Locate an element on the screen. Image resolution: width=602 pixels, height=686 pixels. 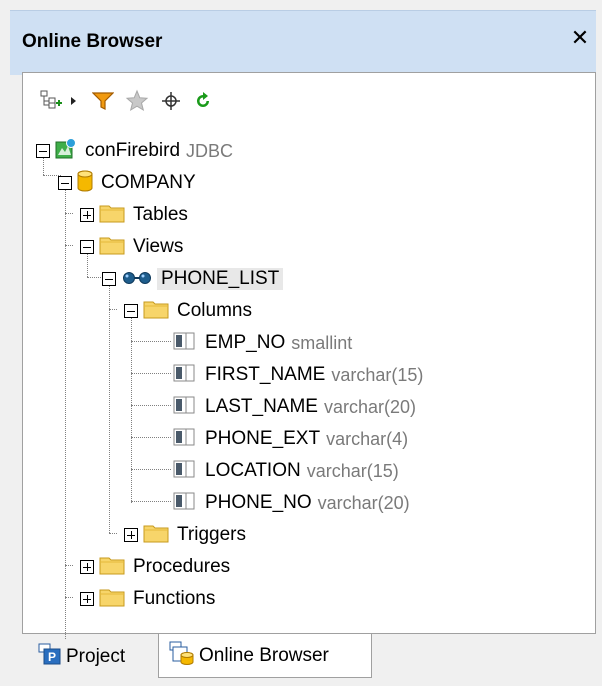
online-browser-icon is located at coordinates (182, 656).